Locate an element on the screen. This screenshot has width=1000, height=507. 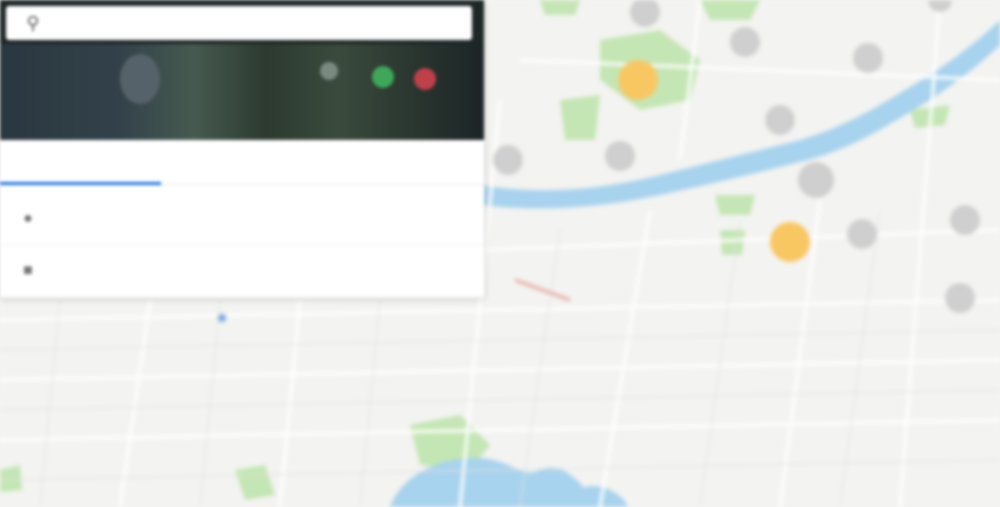
header-caption is located at coordinates (242, 121).